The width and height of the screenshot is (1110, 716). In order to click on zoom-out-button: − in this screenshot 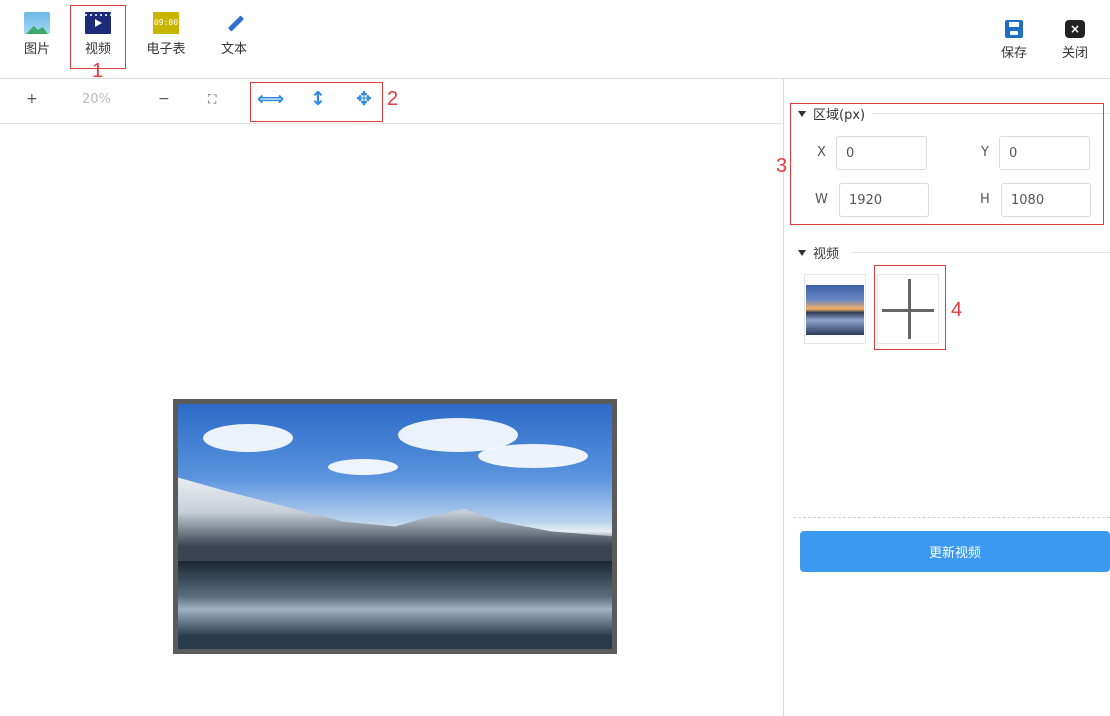, I will do `click(164, 99)`.